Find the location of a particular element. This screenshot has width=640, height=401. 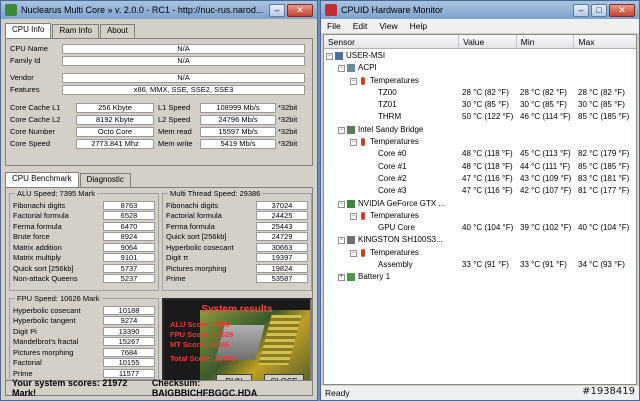

total-score: Total Score: 21972 is located at coordinates (203, 358).